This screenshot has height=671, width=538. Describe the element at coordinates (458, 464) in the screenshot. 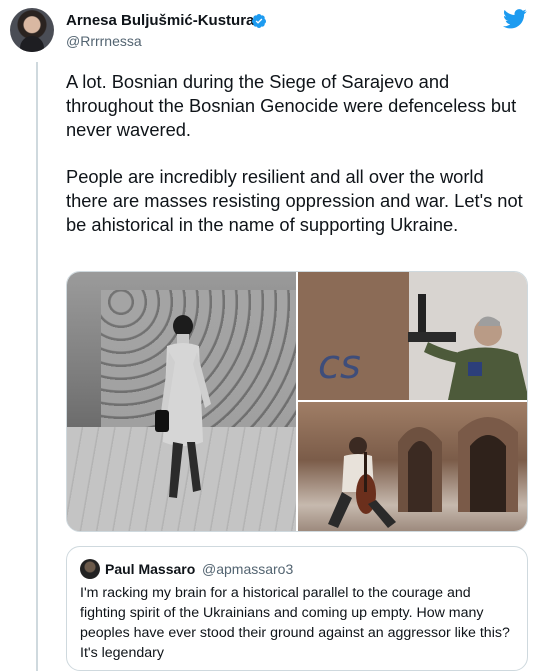

I see `ruined-arches` at that location.